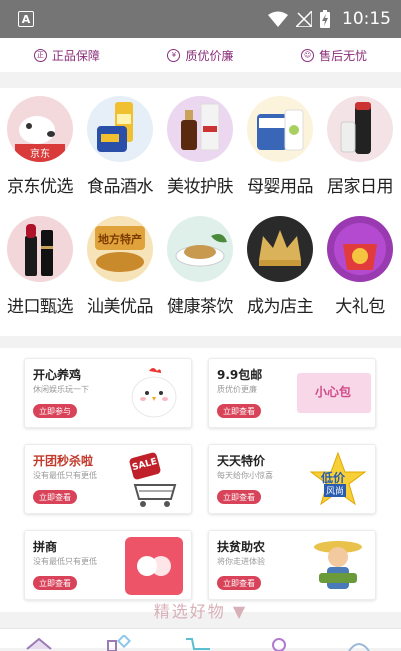 The image size is (401, 651). I want to click on status-bar: A 10:15, so click(200, 19).